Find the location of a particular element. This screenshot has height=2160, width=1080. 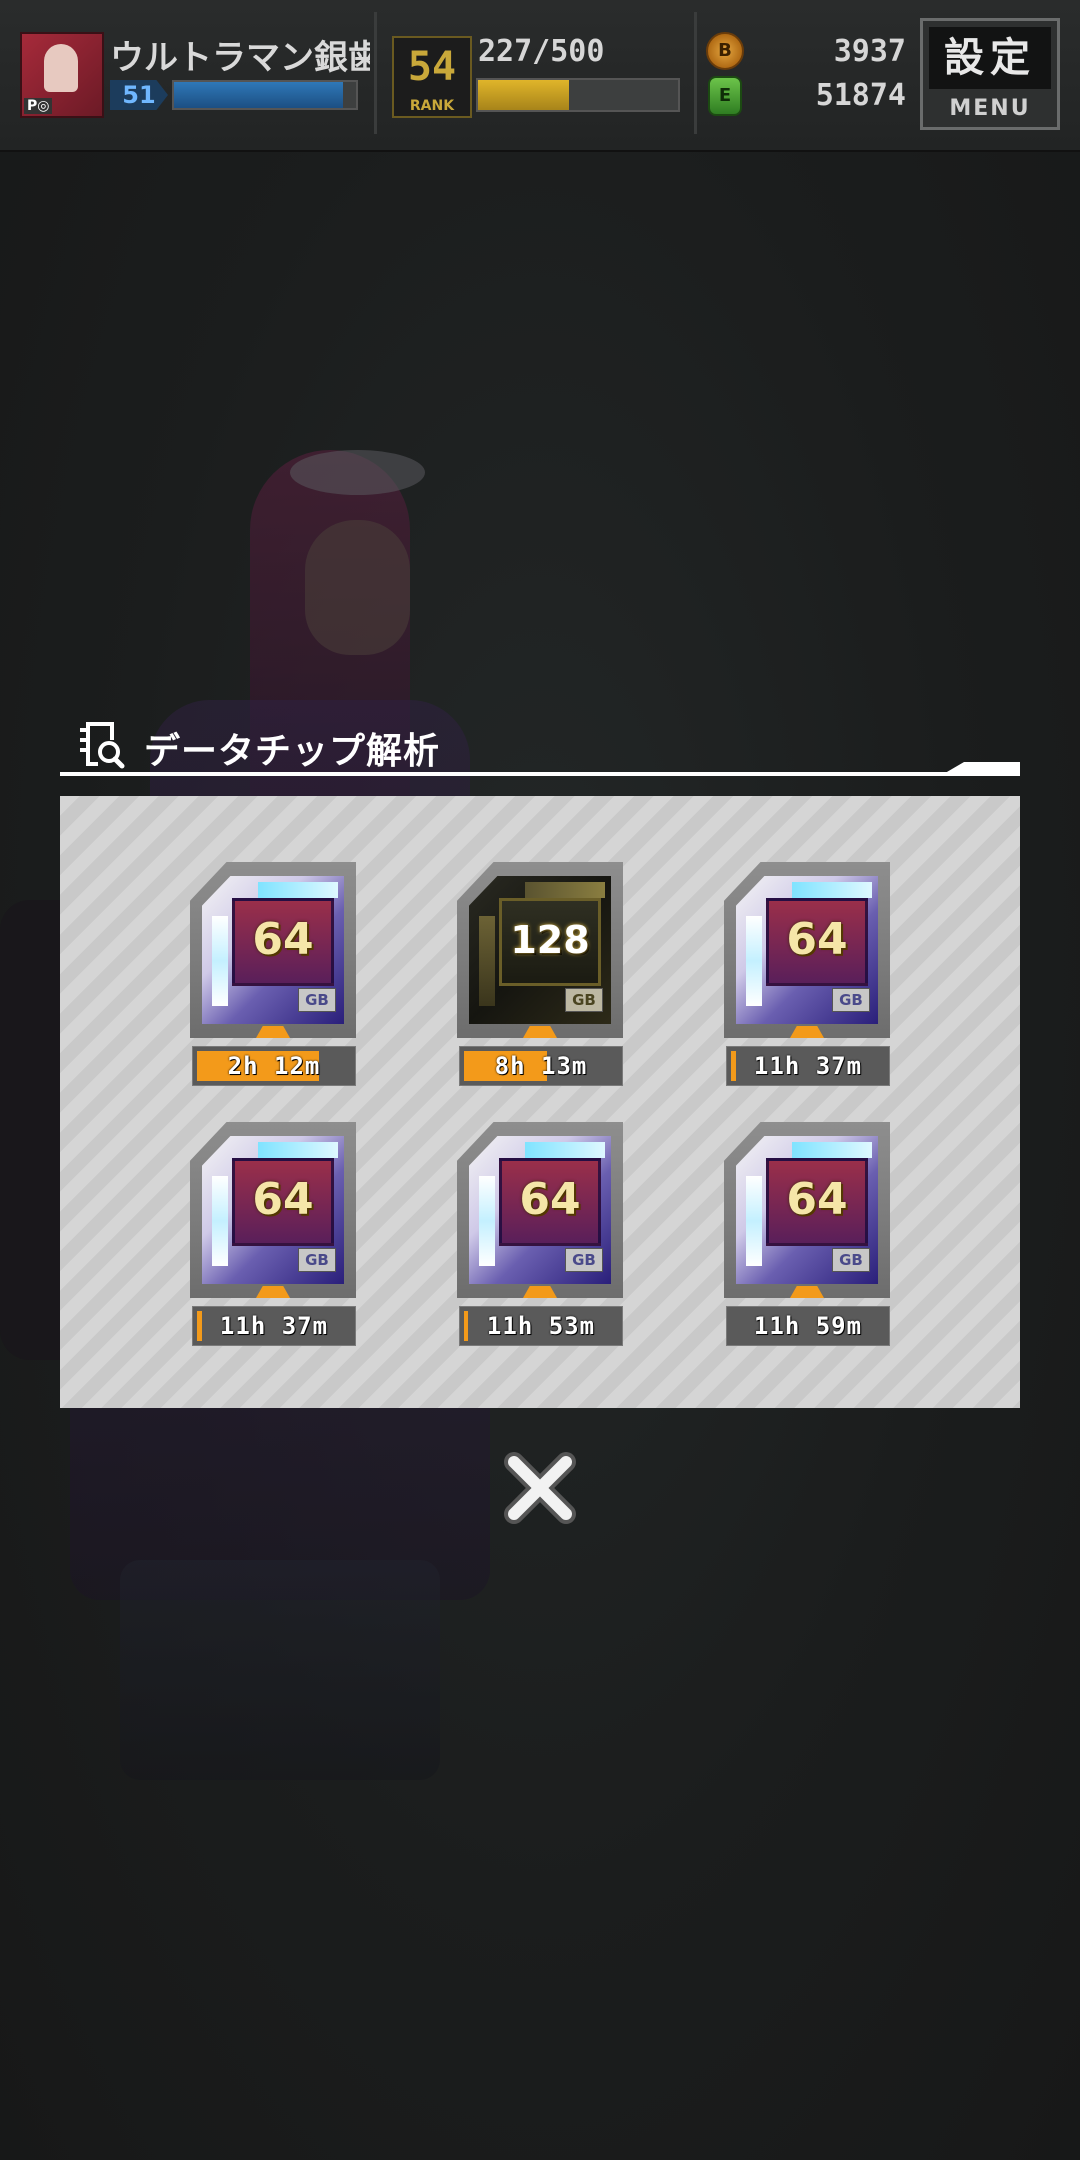

menu-button: 設定 MENU is located at coordinates (990, 74).